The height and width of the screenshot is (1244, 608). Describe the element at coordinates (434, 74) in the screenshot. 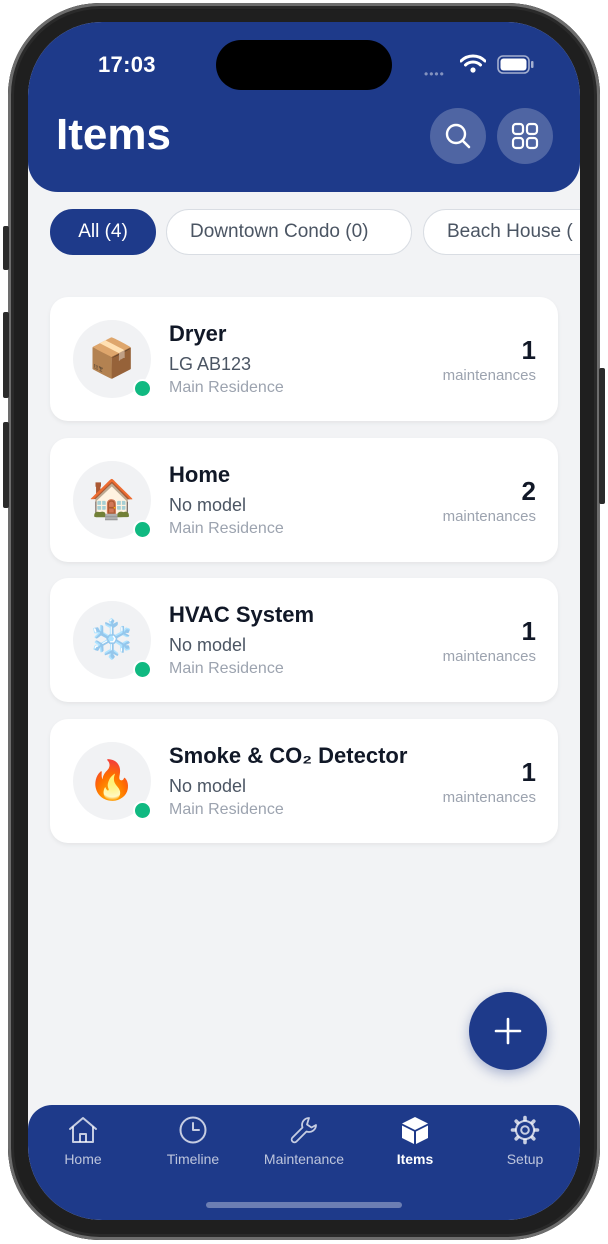

I see `signal-icon: ••••` at that location.